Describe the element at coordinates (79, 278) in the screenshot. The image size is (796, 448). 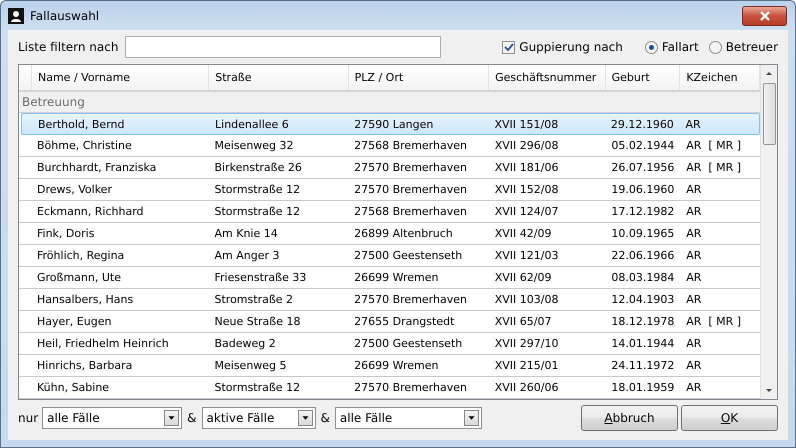
I see `table-cell-text: Großmann, Ute` at that location.